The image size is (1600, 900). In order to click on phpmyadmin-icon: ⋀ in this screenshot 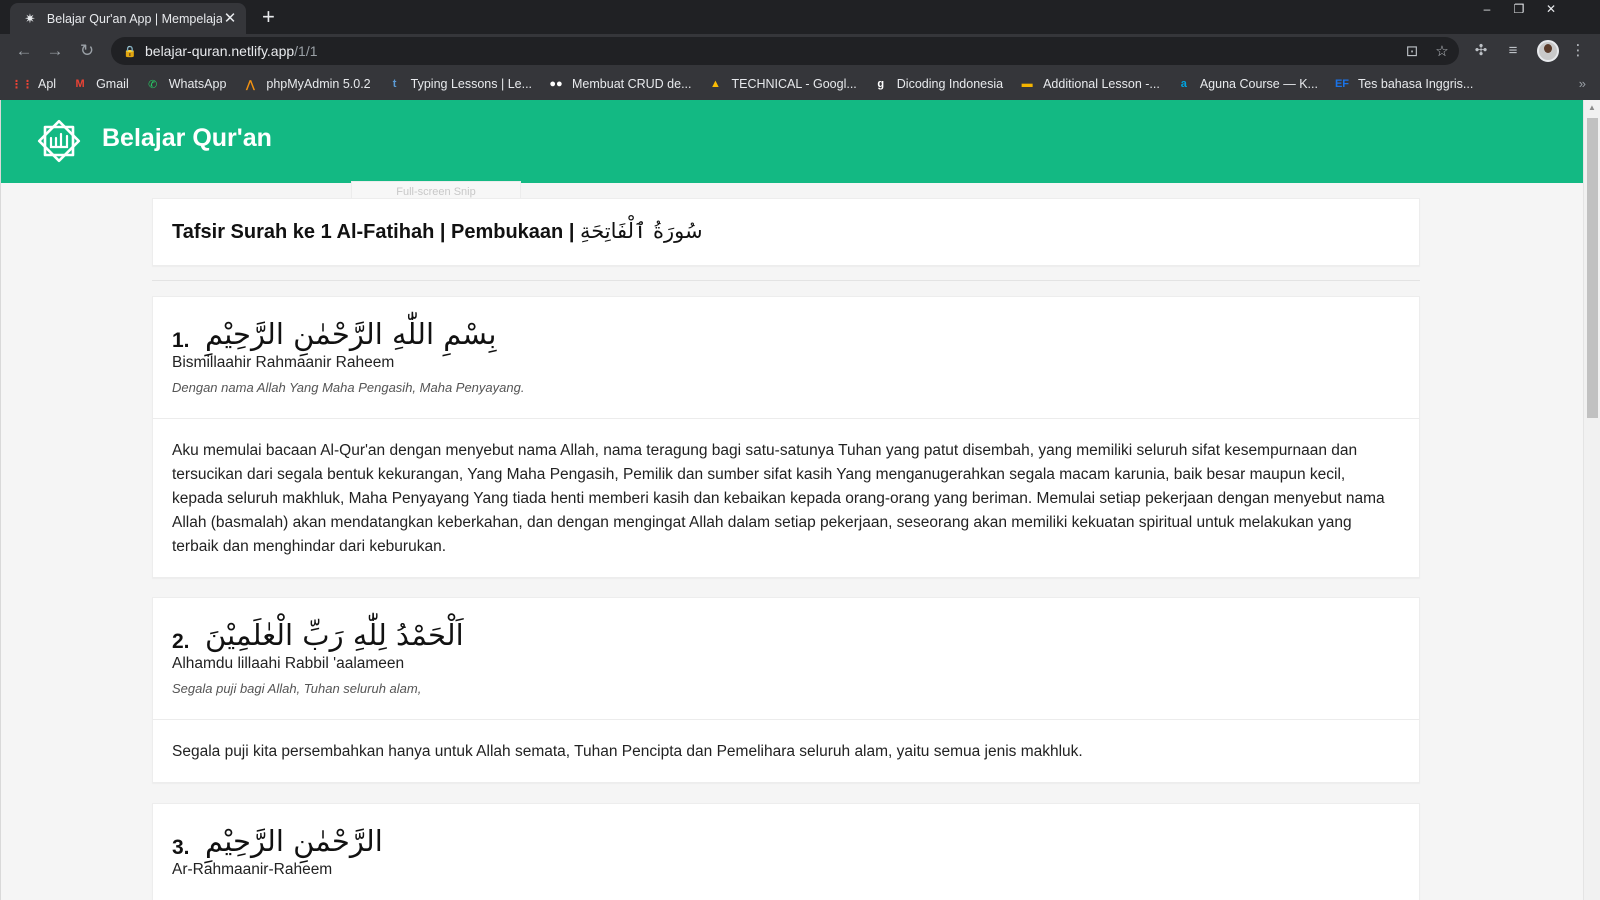, I will do `click(250, 84)`.